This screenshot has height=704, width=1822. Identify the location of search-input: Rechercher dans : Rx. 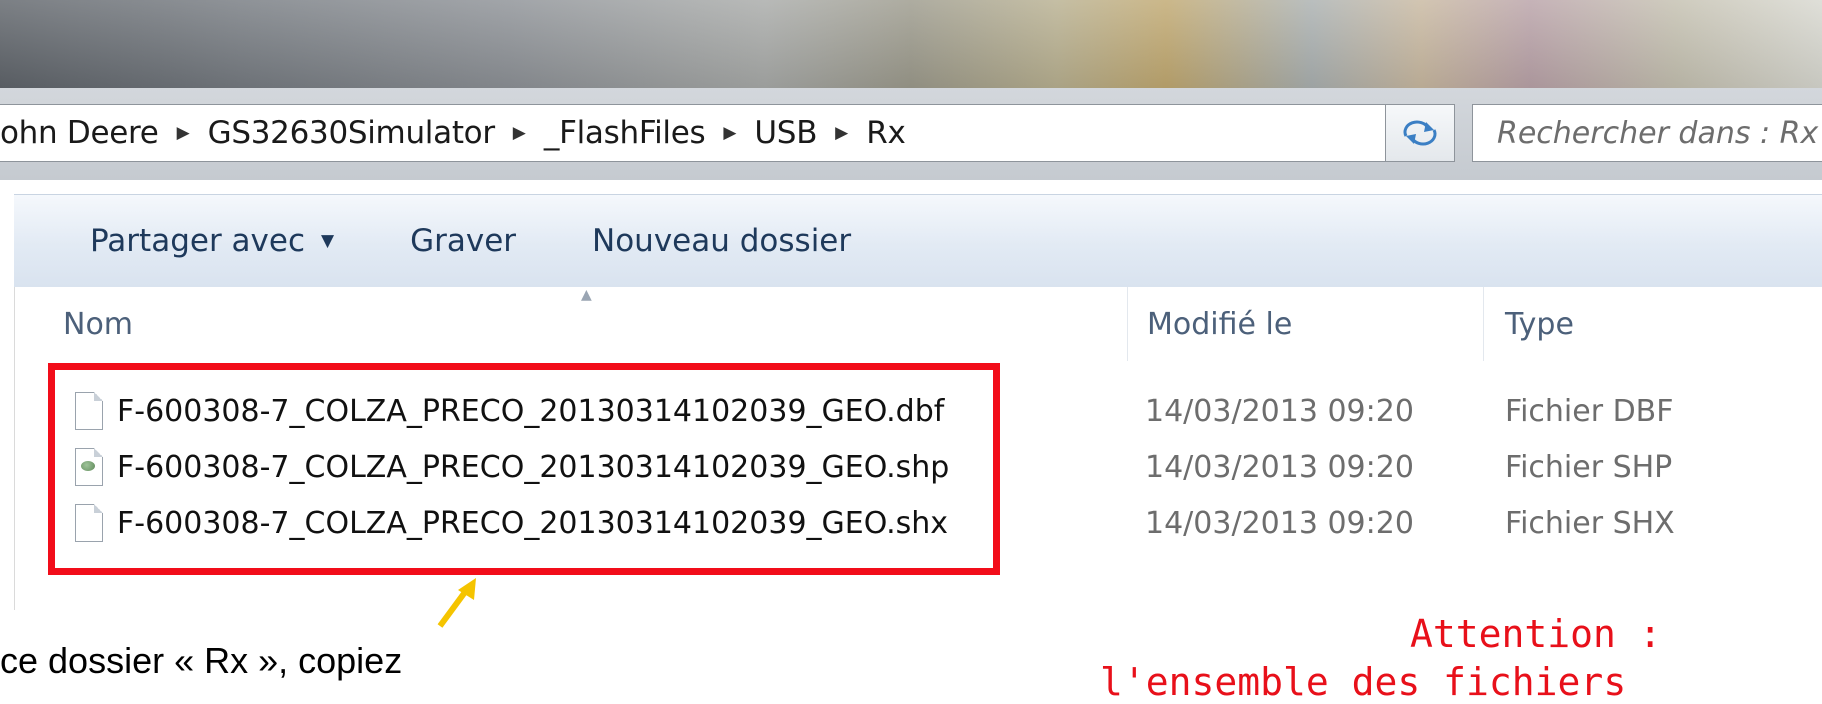
(1647, 133).